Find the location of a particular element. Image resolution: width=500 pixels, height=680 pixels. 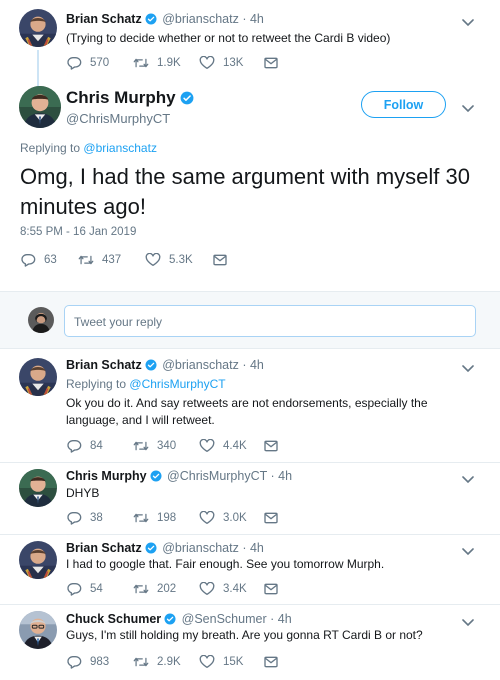

tweet-actions: 54 202 3.4K is located at coordinates (176, 589).